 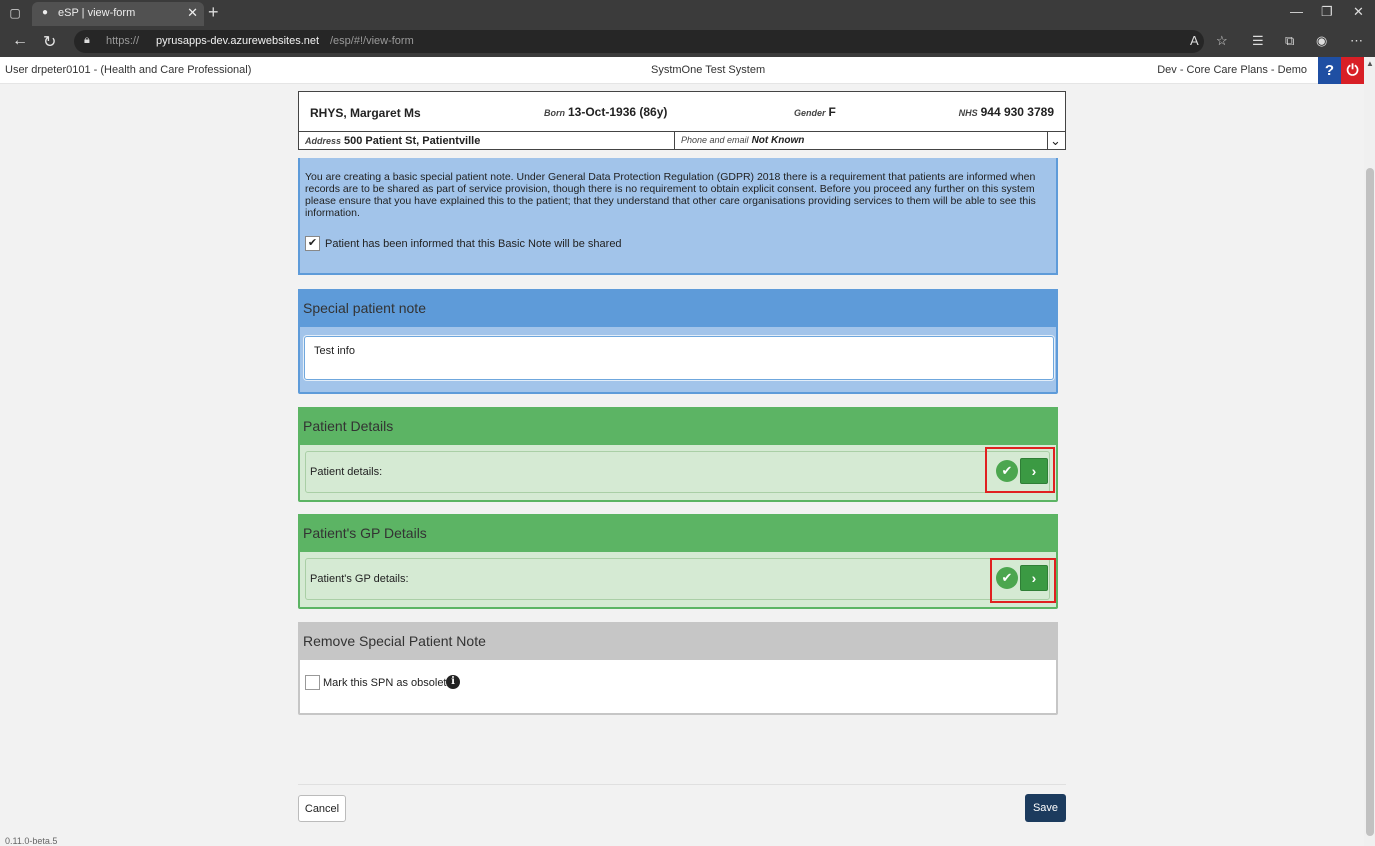 I want to click on patient-gender: Gender F, so click(x=815, y=112).